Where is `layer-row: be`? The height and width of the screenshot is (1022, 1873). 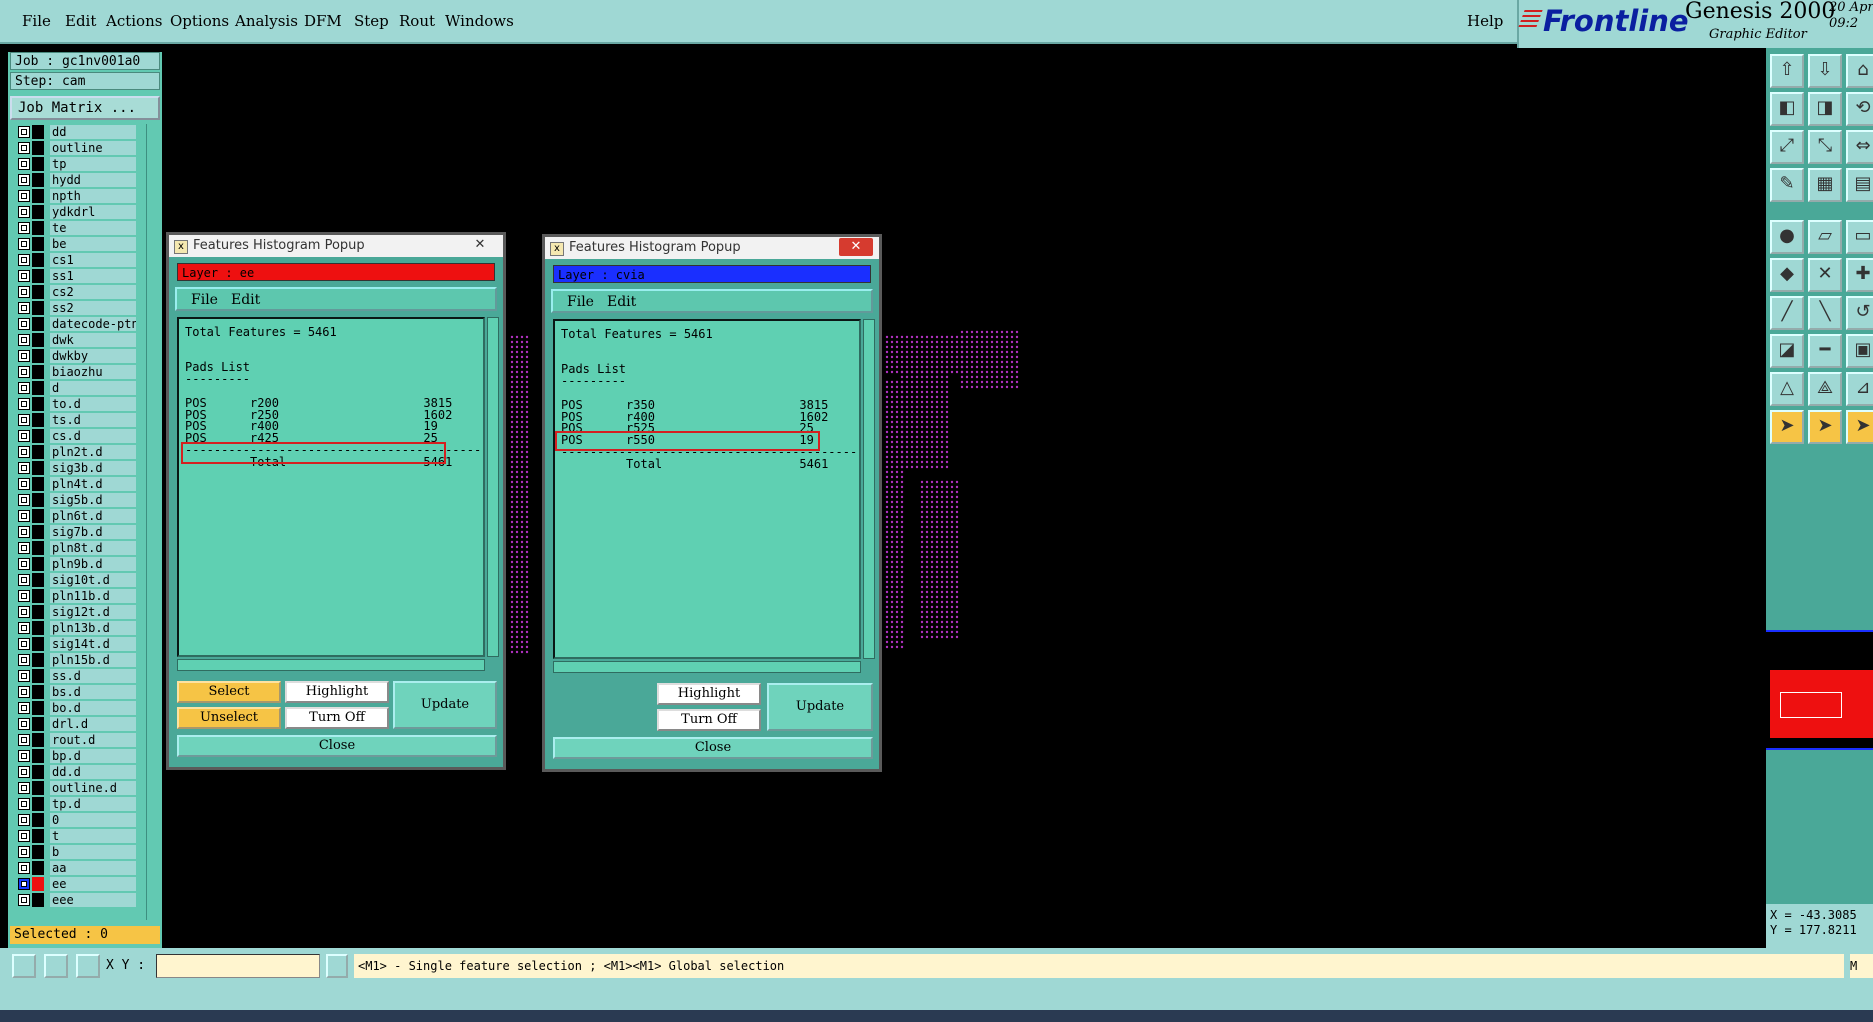 layer-row: be is located at coordinates (76, 244).